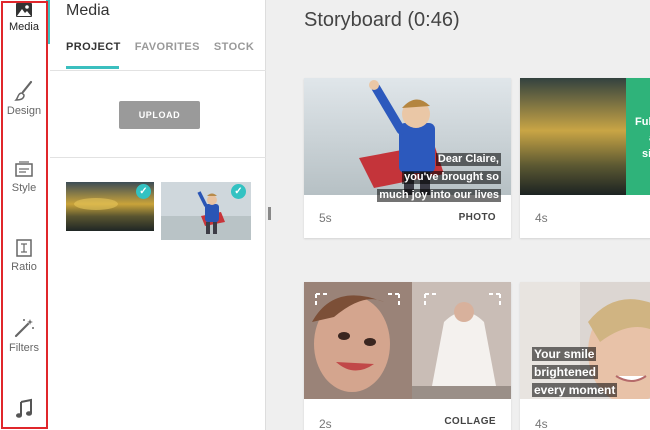  I want to click on style-icon, so click(24, 169).